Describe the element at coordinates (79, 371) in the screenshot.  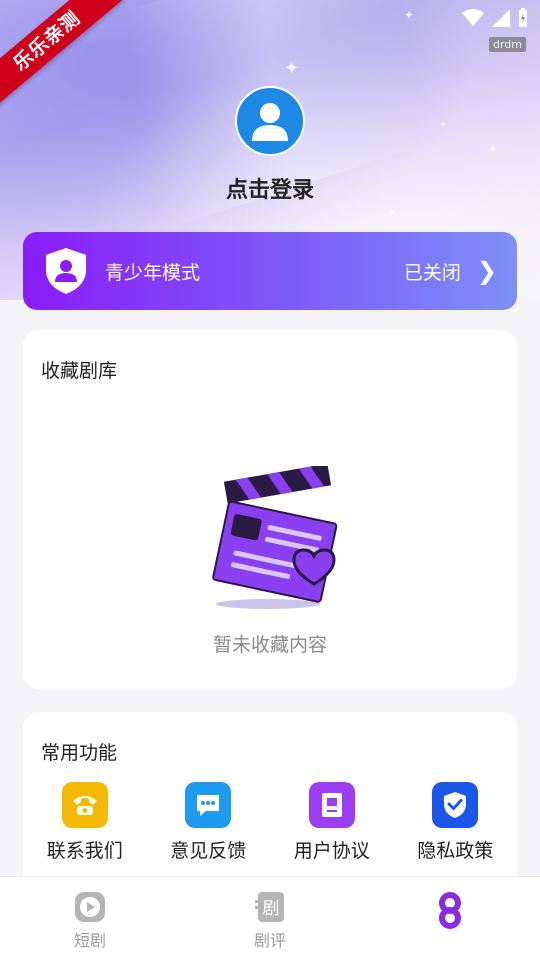
I see `favorites-title: 收藏剧库` at that location.